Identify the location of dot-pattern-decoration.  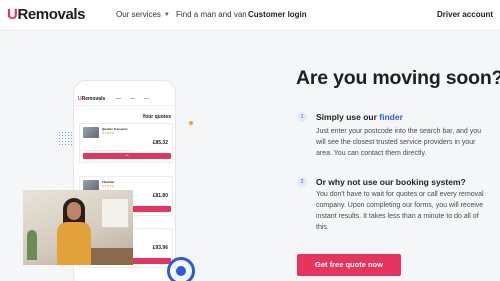
(65, 138).